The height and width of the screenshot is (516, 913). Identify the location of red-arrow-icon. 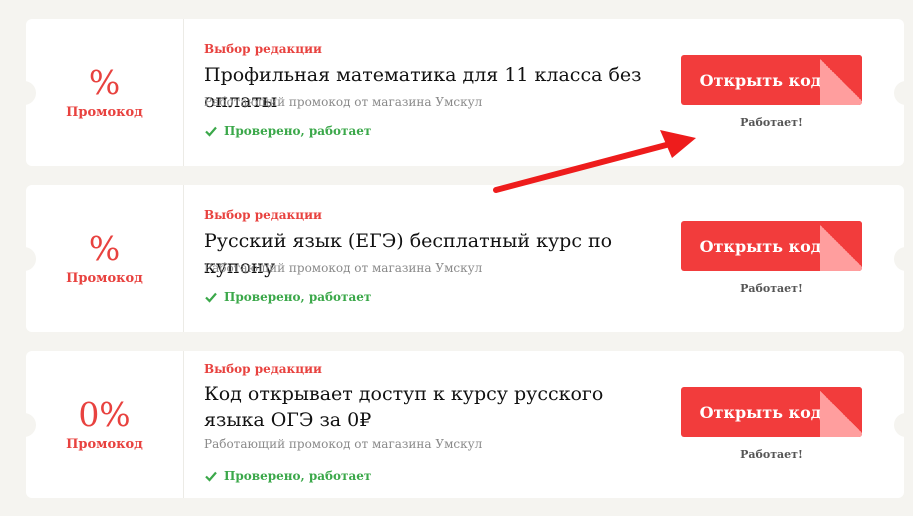
(594, 161).